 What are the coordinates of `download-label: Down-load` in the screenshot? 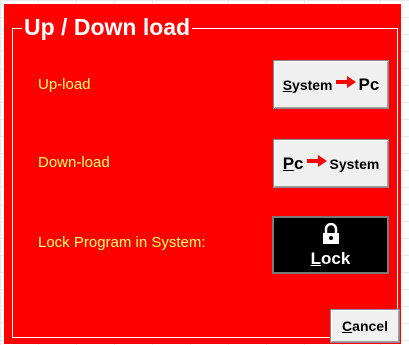 It's located at (74, 162).